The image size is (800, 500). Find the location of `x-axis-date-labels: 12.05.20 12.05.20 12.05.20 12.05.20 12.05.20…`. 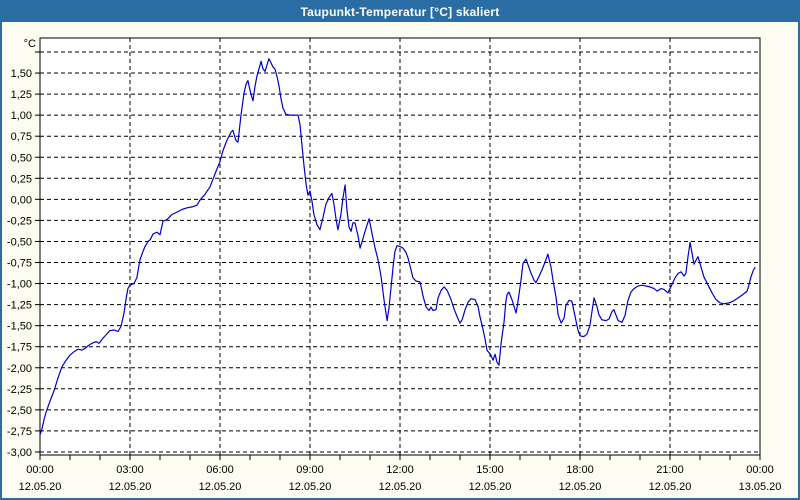

x-axis-date-labels: 12.05.20 12.05.20 12.05.20 12.05.20 12.05.20… is located at coordinates (400, 487).